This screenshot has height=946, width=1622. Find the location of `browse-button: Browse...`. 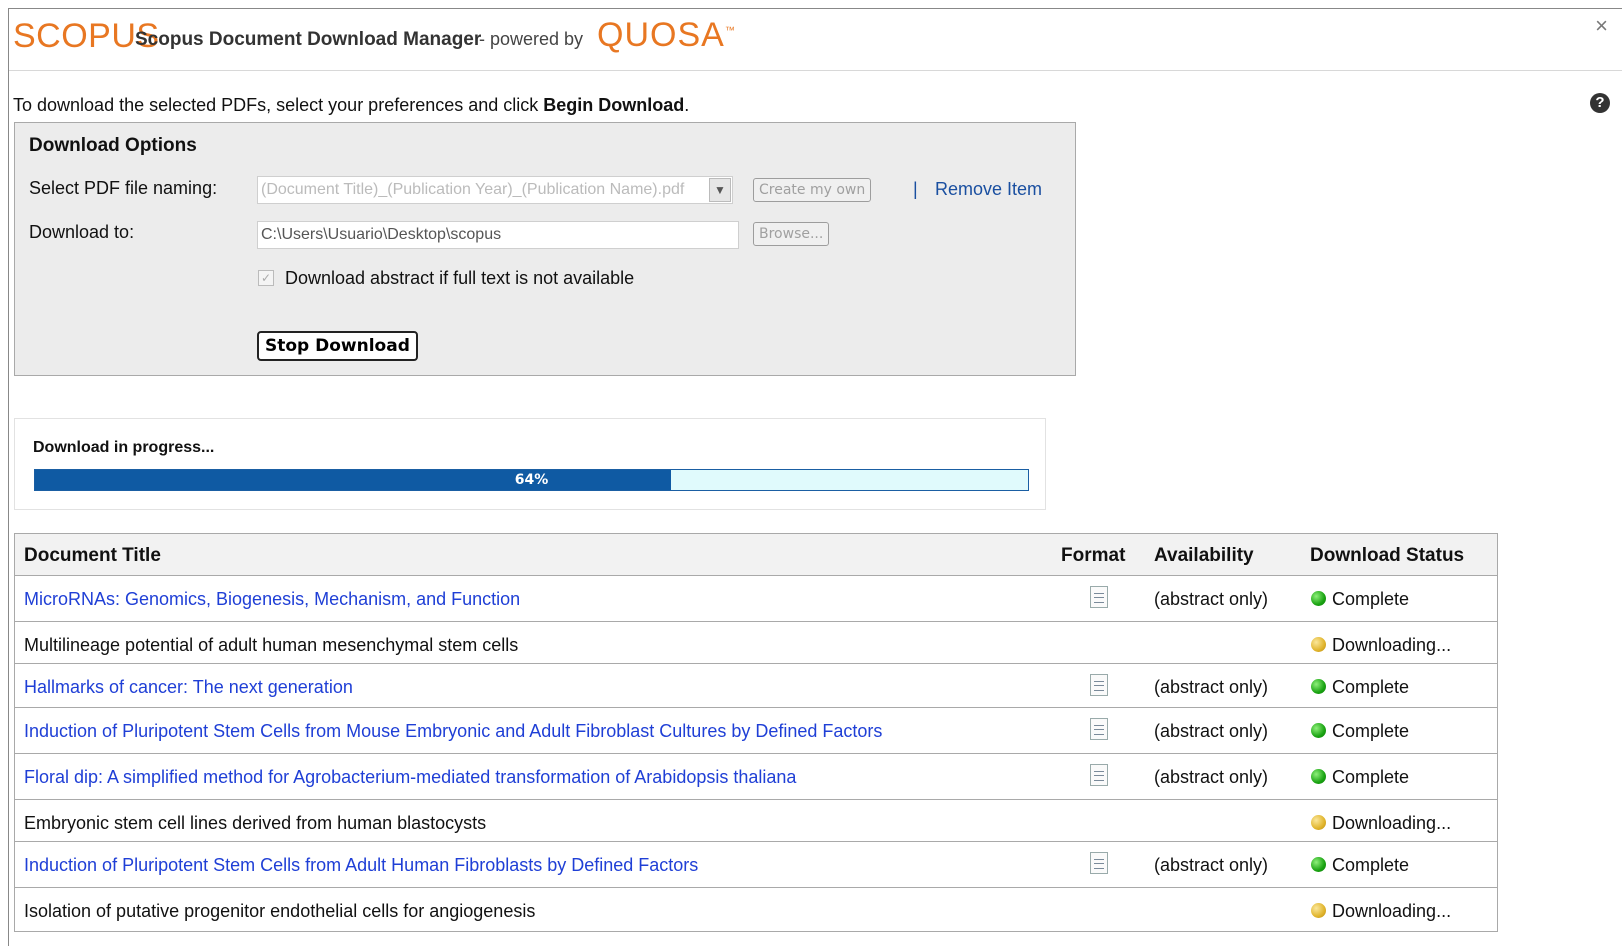

browse-button: Browse... is located at coordinates (791, 234).